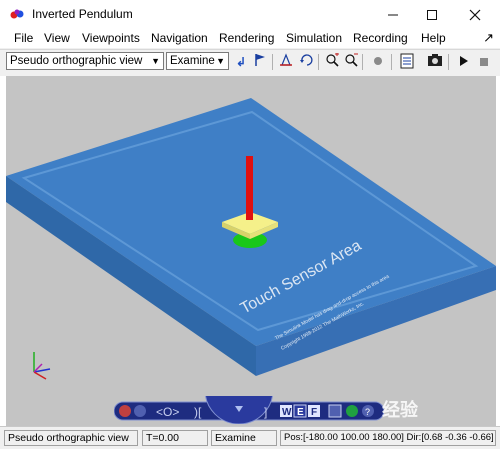 The image size is (500, 449). I want to click on pan-left-icon: )[, so click(198, 412).